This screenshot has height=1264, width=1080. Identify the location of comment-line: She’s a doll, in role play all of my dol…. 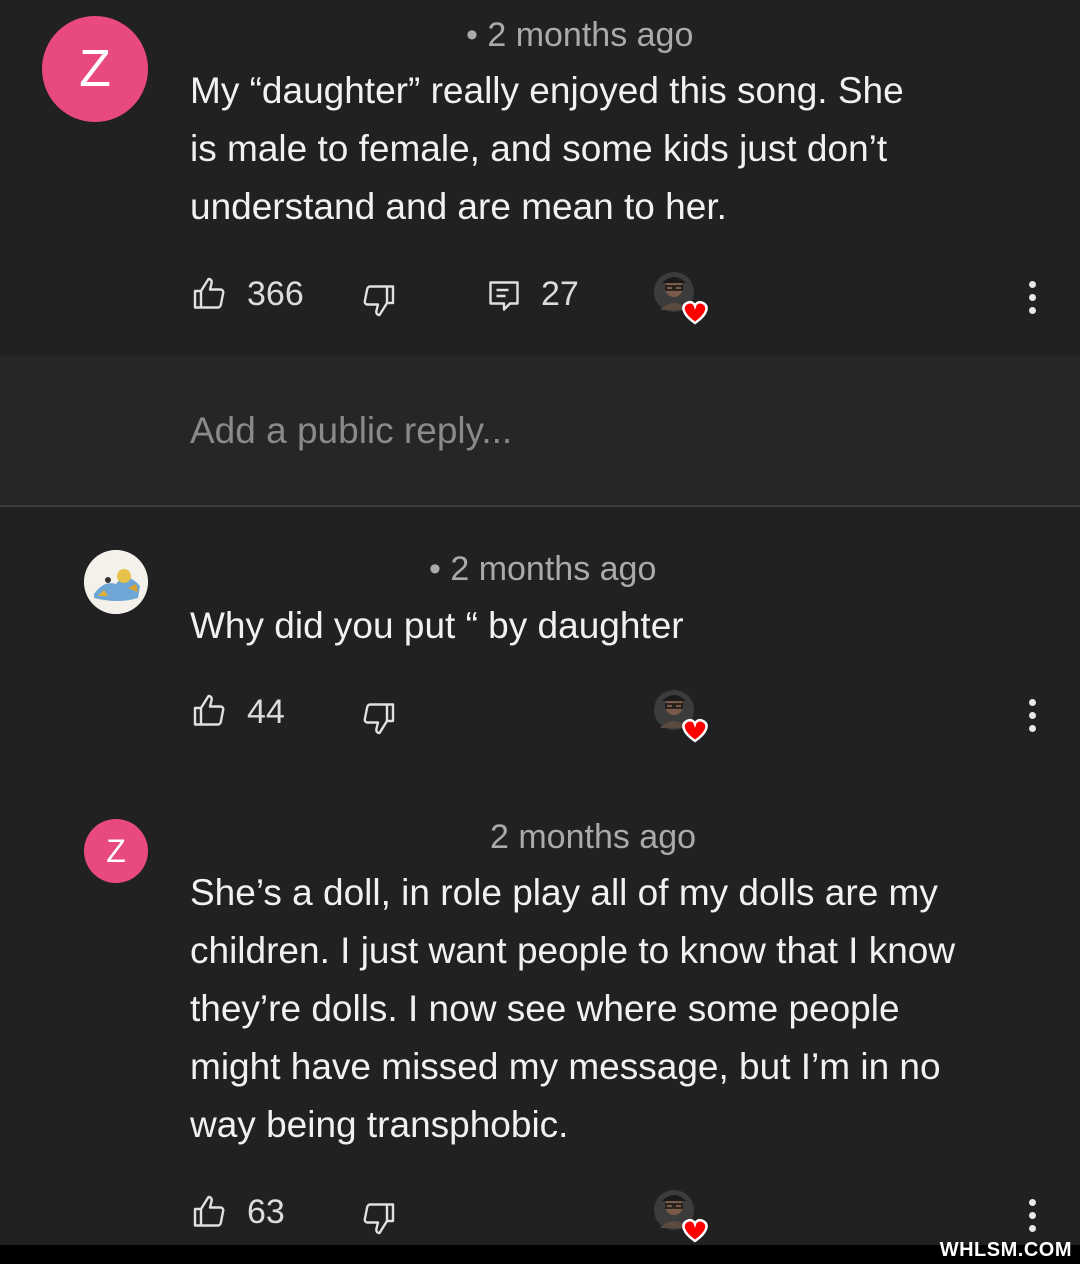
(564, 892).